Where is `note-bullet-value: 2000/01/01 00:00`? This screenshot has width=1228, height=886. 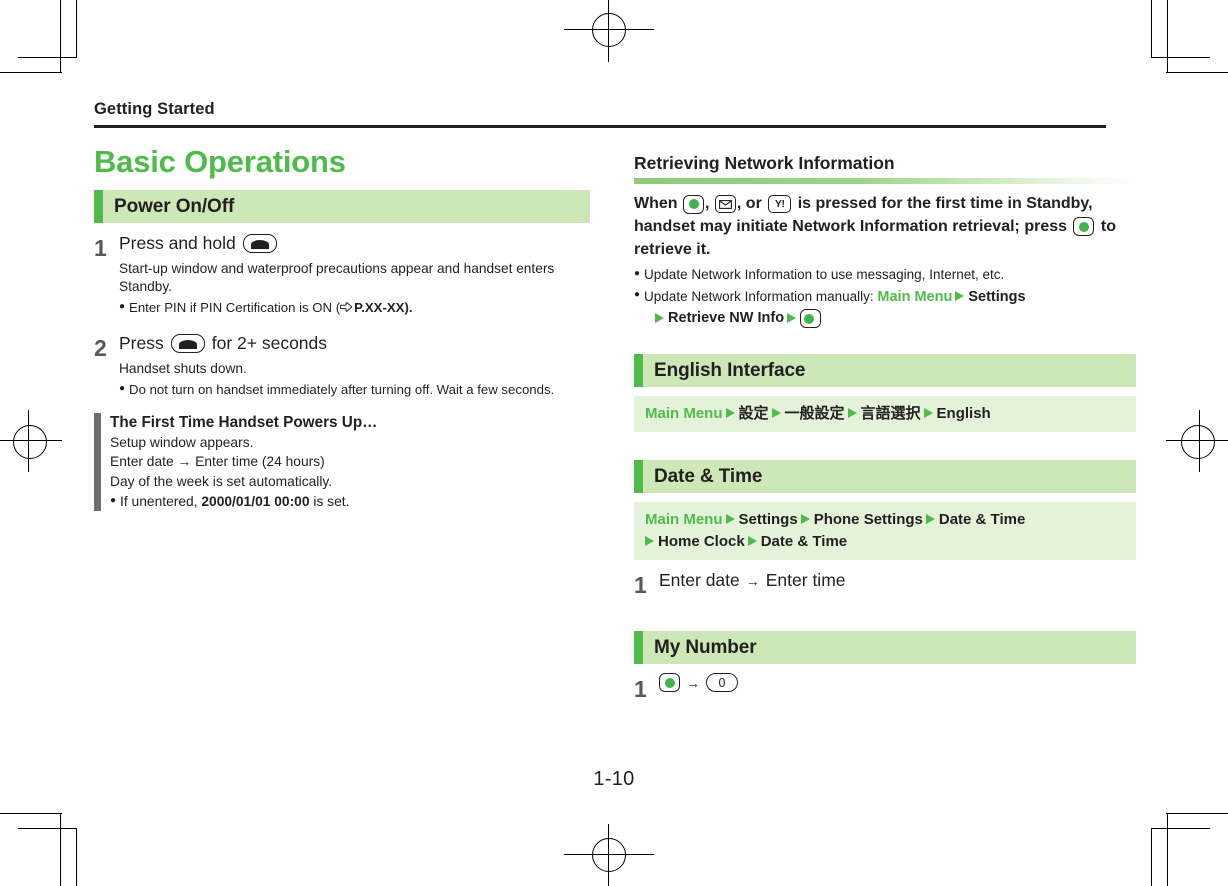 note-bullet-value: 2000/01/01 00:00 is located at coordinates (255, 501).